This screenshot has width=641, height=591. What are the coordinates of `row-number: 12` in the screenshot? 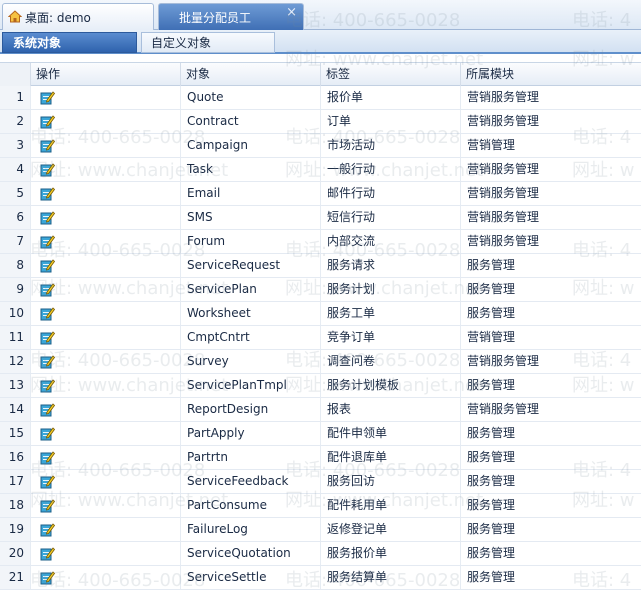 It's located at (15, 361).